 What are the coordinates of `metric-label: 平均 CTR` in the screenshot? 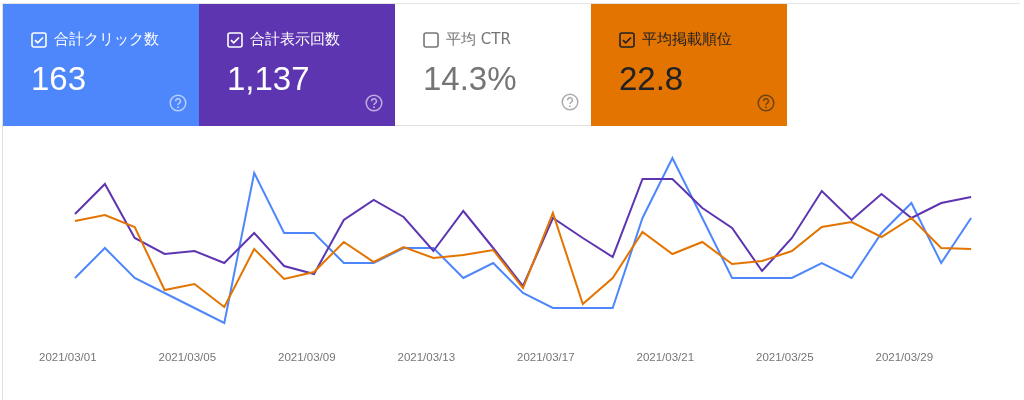 It's located at (478, 39).